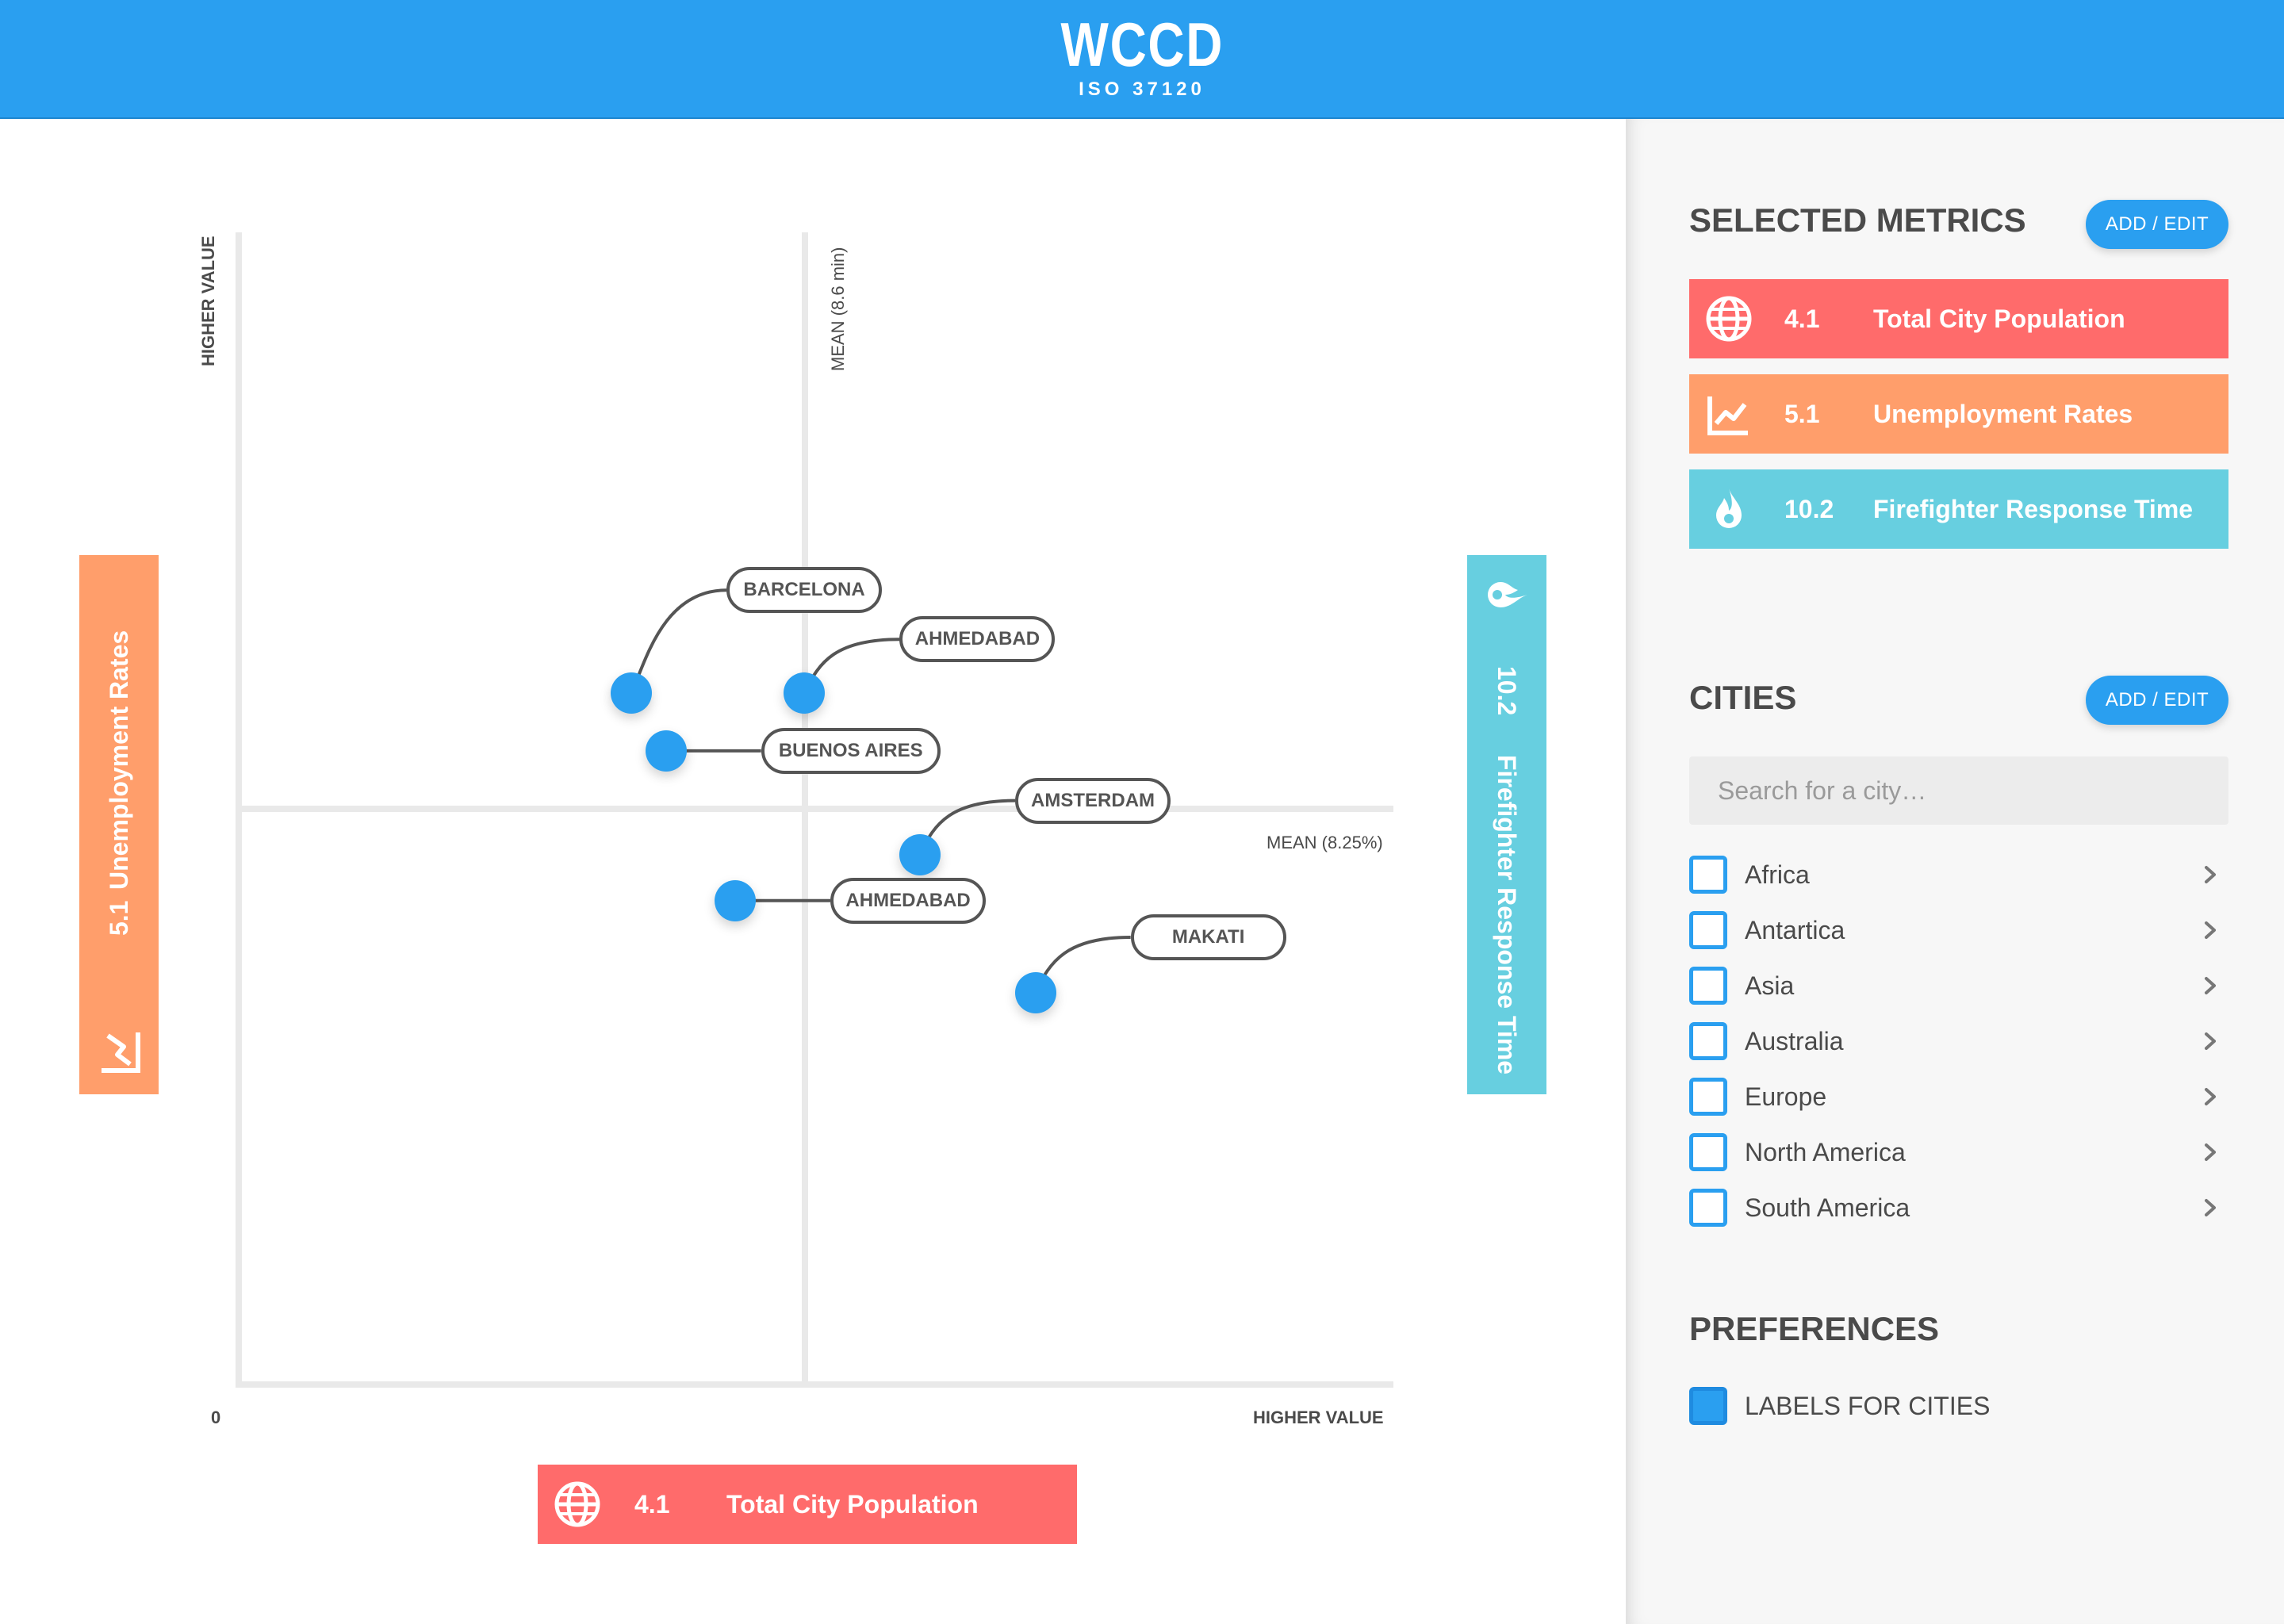 This screenshot has width=2284, height=1624. What do you see at coordinates (1743, 697) in the screenshot?
I see `cities-title: CITIES` at bounding box center [1743, 697].